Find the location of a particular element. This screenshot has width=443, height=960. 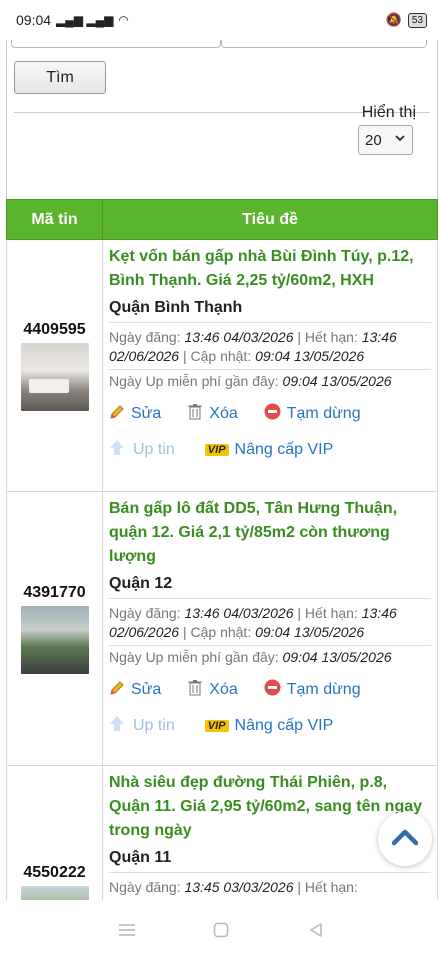

listing-id: 4391770 is located at coordinates (54, 592).